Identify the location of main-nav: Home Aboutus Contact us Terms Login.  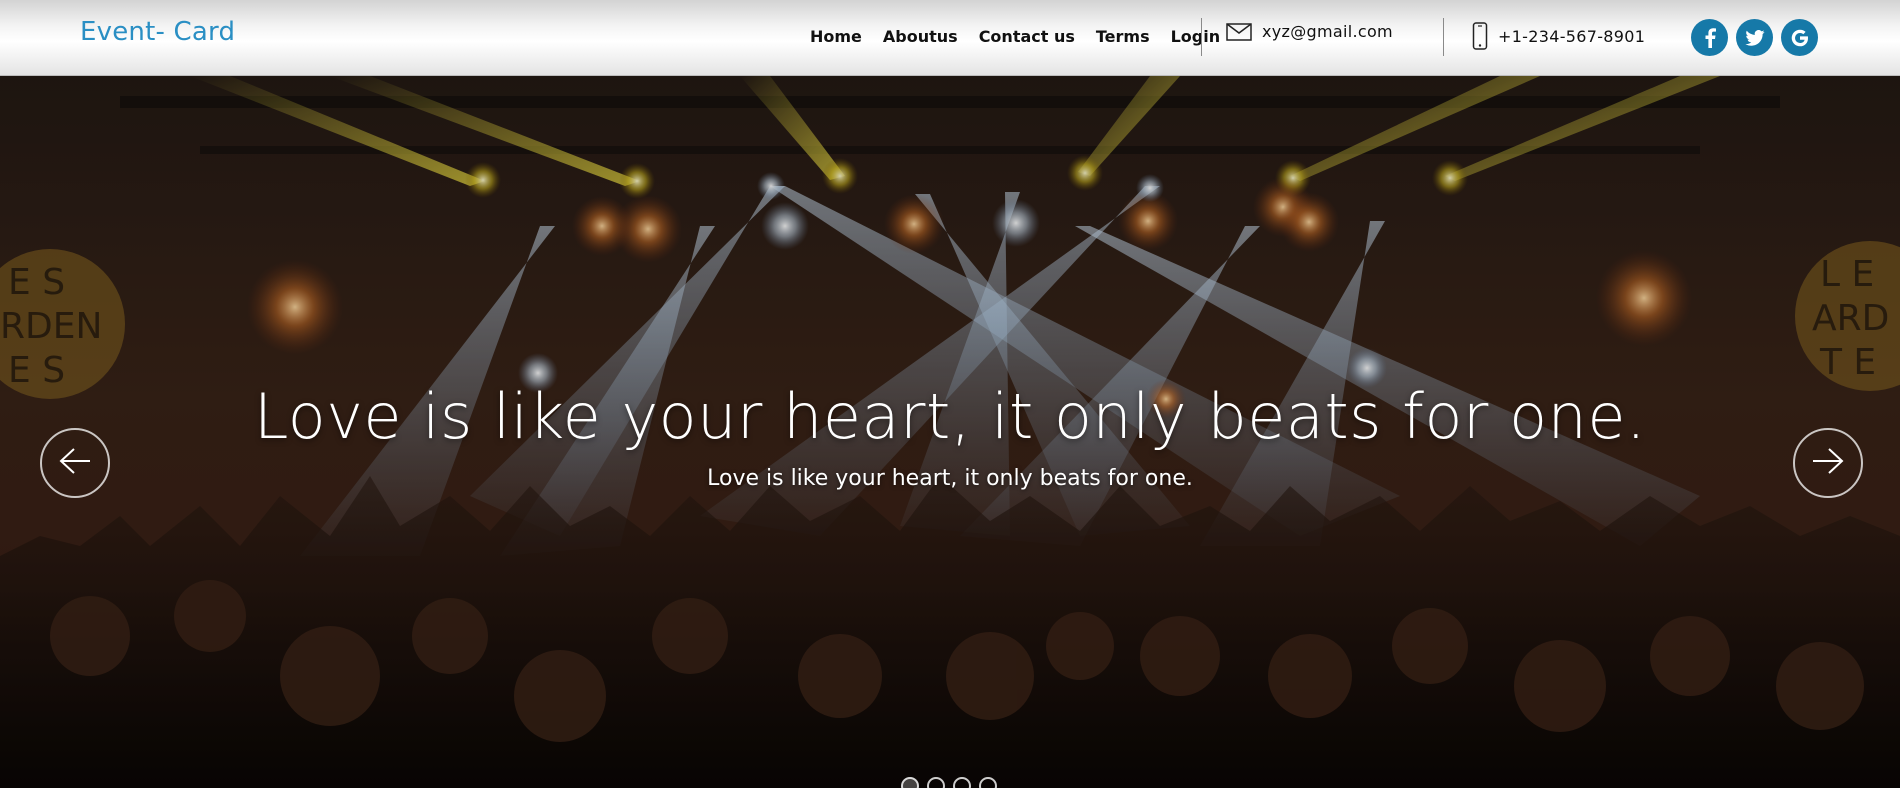
(1025, 36).